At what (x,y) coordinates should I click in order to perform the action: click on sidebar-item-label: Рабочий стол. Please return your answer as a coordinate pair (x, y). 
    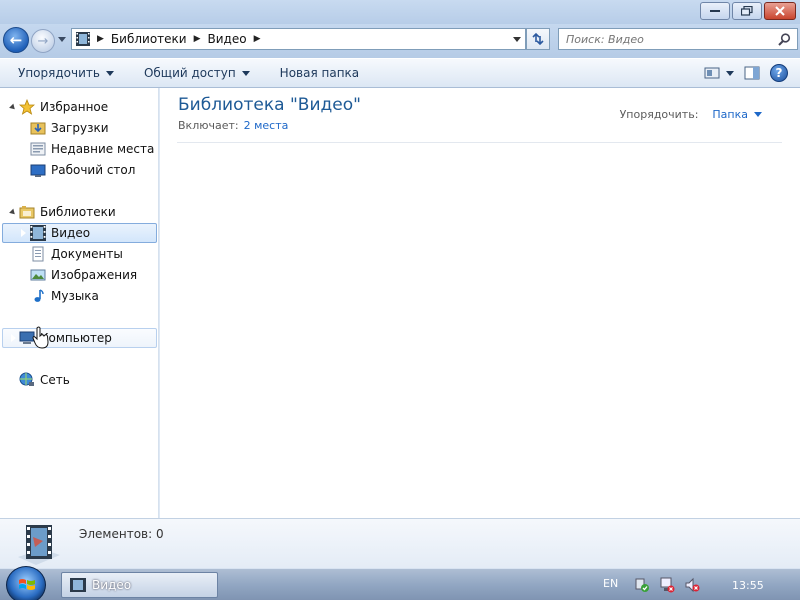
    Looking at the image, I should click on (93, 170).